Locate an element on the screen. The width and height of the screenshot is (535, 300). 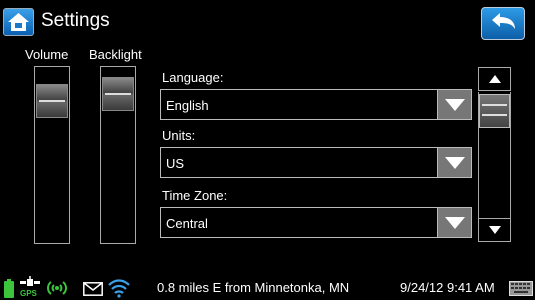
timezone-dropdown: Central is located at coordinates (316, 222).